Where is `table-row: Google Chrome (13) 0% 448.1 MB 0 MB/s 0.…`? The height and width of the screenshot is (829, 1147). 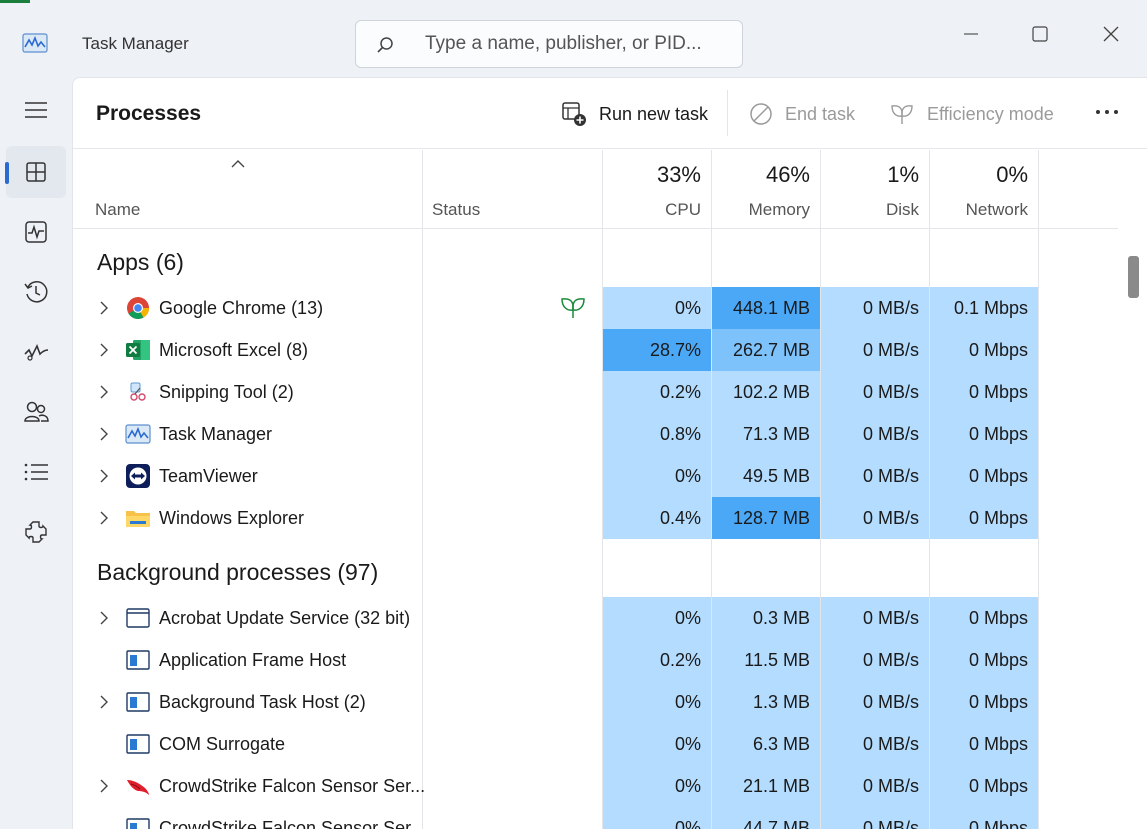
table-row: Google Chrome (13) 0% 448.1 MB 0 MB/s 0.… is located at coordinates (555, 308).